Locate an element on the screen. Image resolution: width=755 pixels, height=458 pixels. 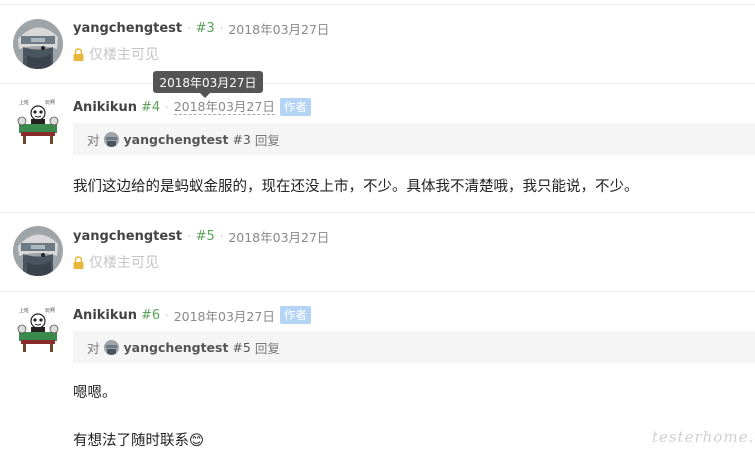
reply-body-line: 有想法了随时联系😊 is located at coordinates (139, 441).